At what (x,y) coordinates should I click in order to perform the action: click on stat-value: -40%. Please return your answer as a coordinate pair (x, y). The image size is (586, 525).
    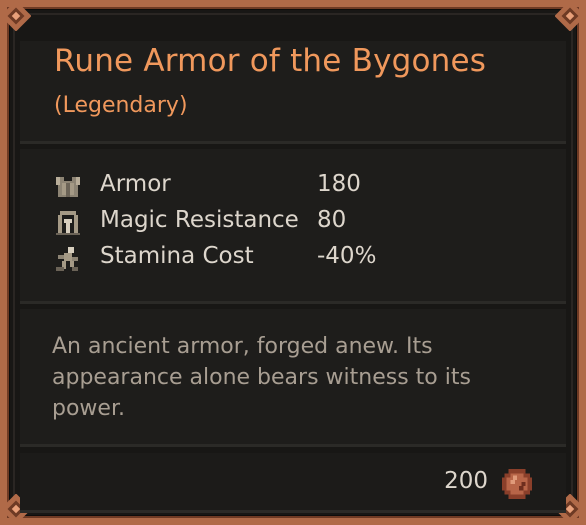
    Looking at the image, I should click on (347, 256).